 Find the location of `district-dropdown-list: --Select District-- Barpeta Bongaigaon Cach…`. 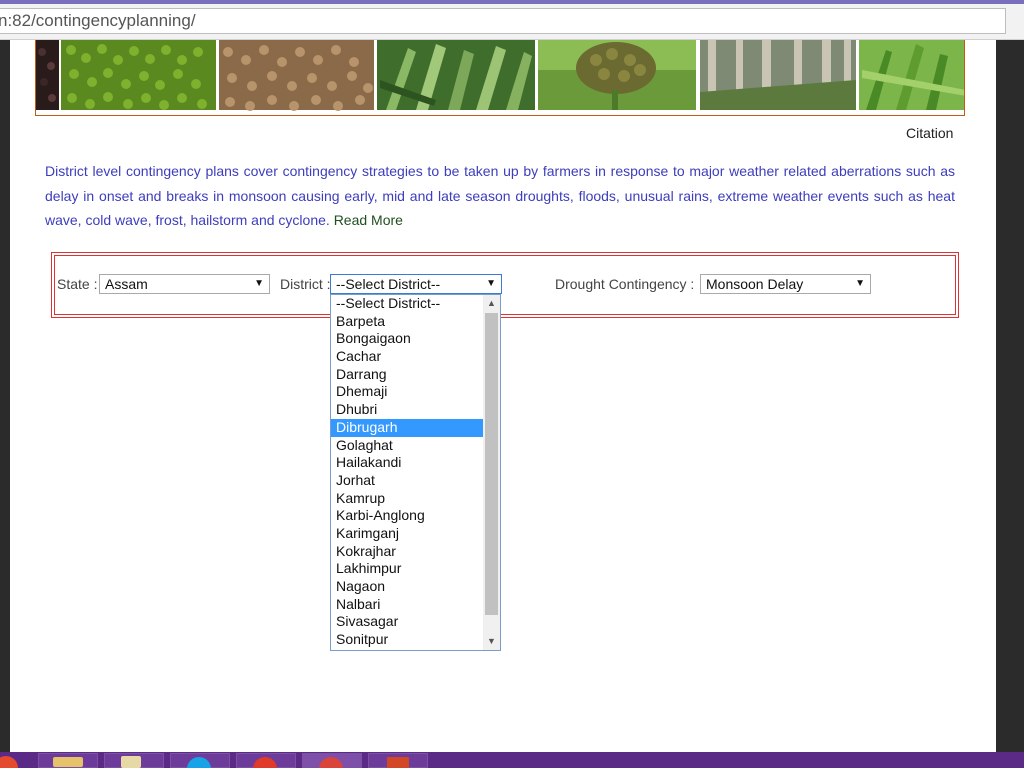

district-dropdown-list: --Select District-- Barpeta Bongaigaon Cach… is located at coordinates (415, 472).